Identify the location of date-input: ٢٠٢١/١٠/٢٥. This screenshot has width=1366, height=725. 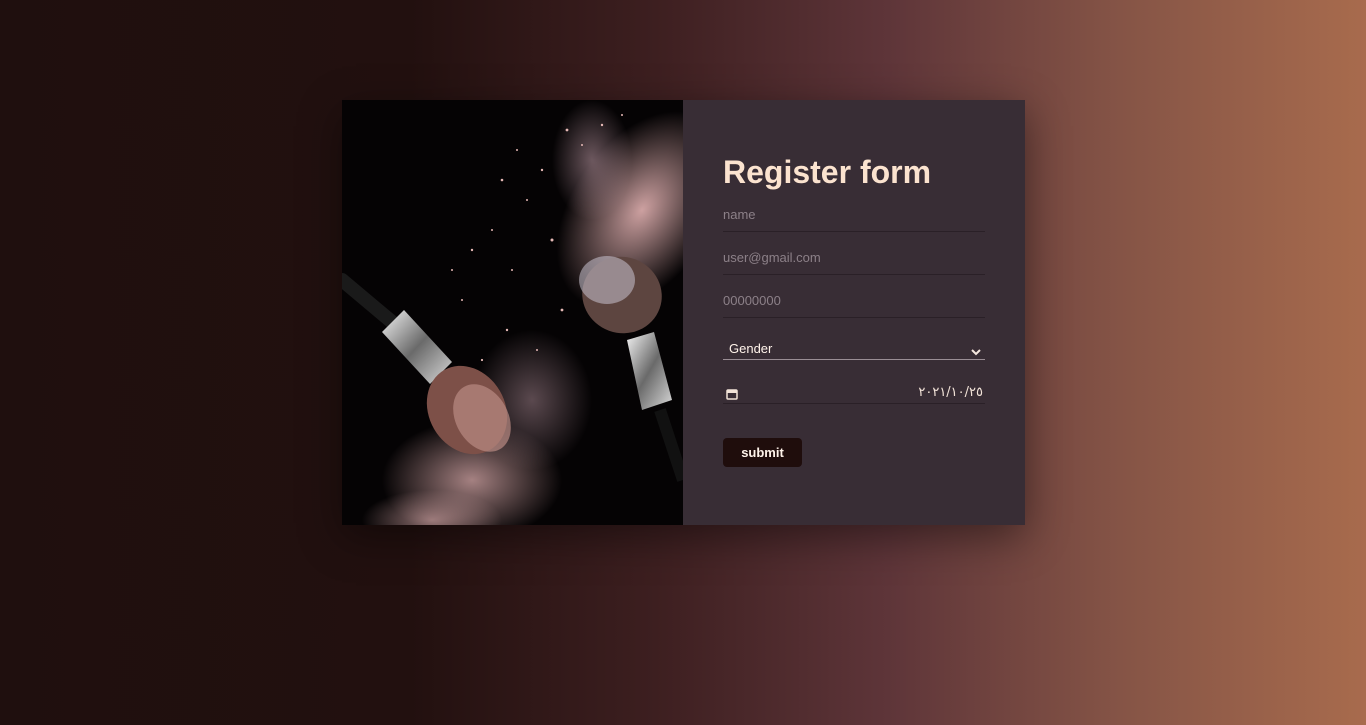
(854, 387).